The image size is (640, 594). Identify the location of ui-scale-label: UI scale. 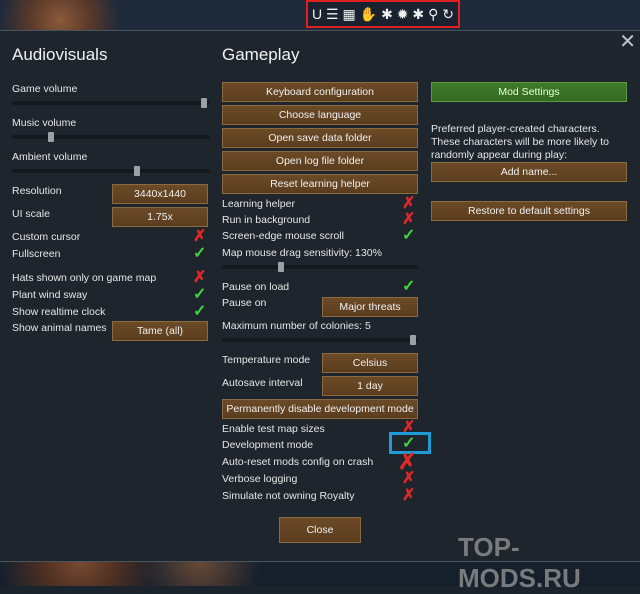
(31, 214).